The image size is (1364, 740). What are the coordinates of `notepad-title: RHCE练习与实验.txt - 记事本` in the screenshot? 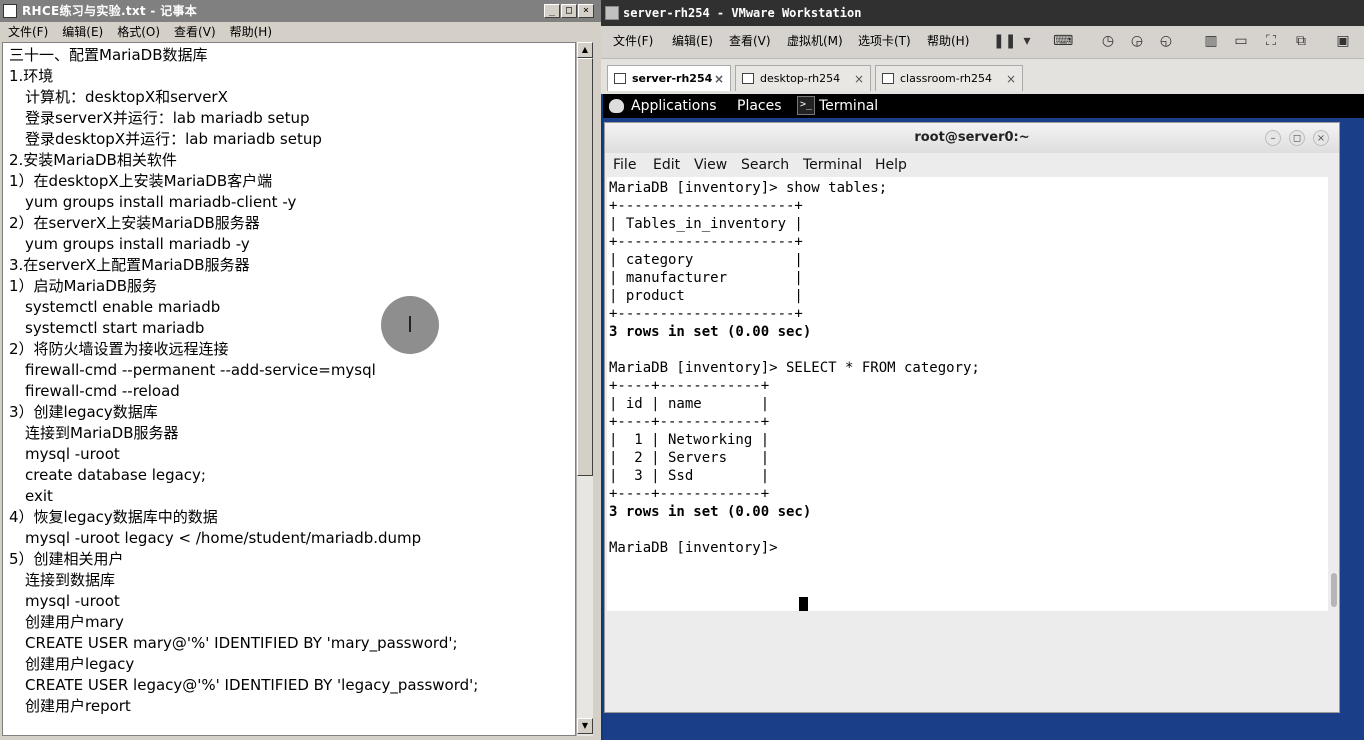 It's located at (110, 11).